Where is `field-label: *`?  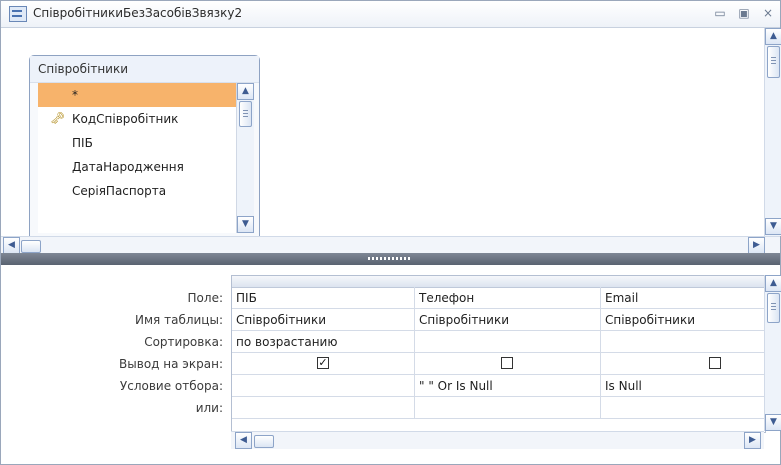
field-label: * is located at coordinates (75, 95).